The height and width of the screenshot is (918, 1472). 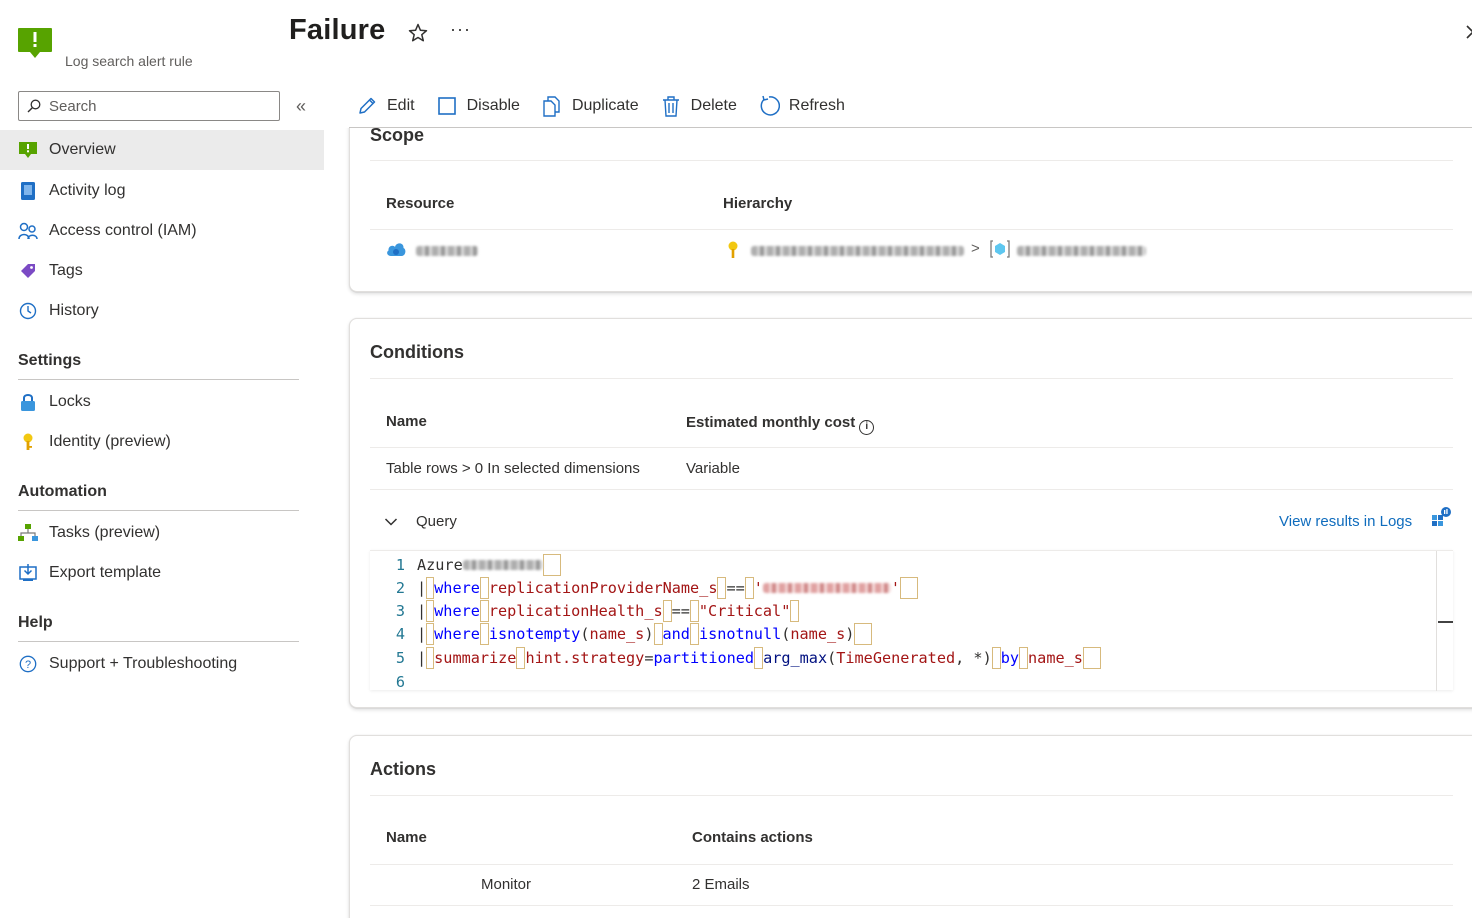 What do you see at coordinates (758, 203) in the screenshot?
I see `column-header-hierarchy: Hierarchy` at bounding box center [758, 203].